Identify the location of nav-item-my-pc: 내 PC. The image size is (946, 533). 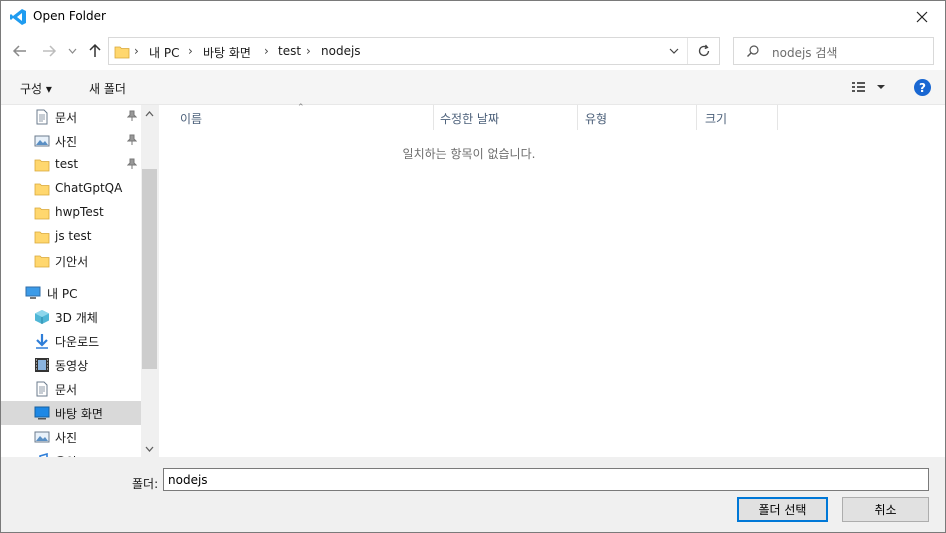
(71, 293).